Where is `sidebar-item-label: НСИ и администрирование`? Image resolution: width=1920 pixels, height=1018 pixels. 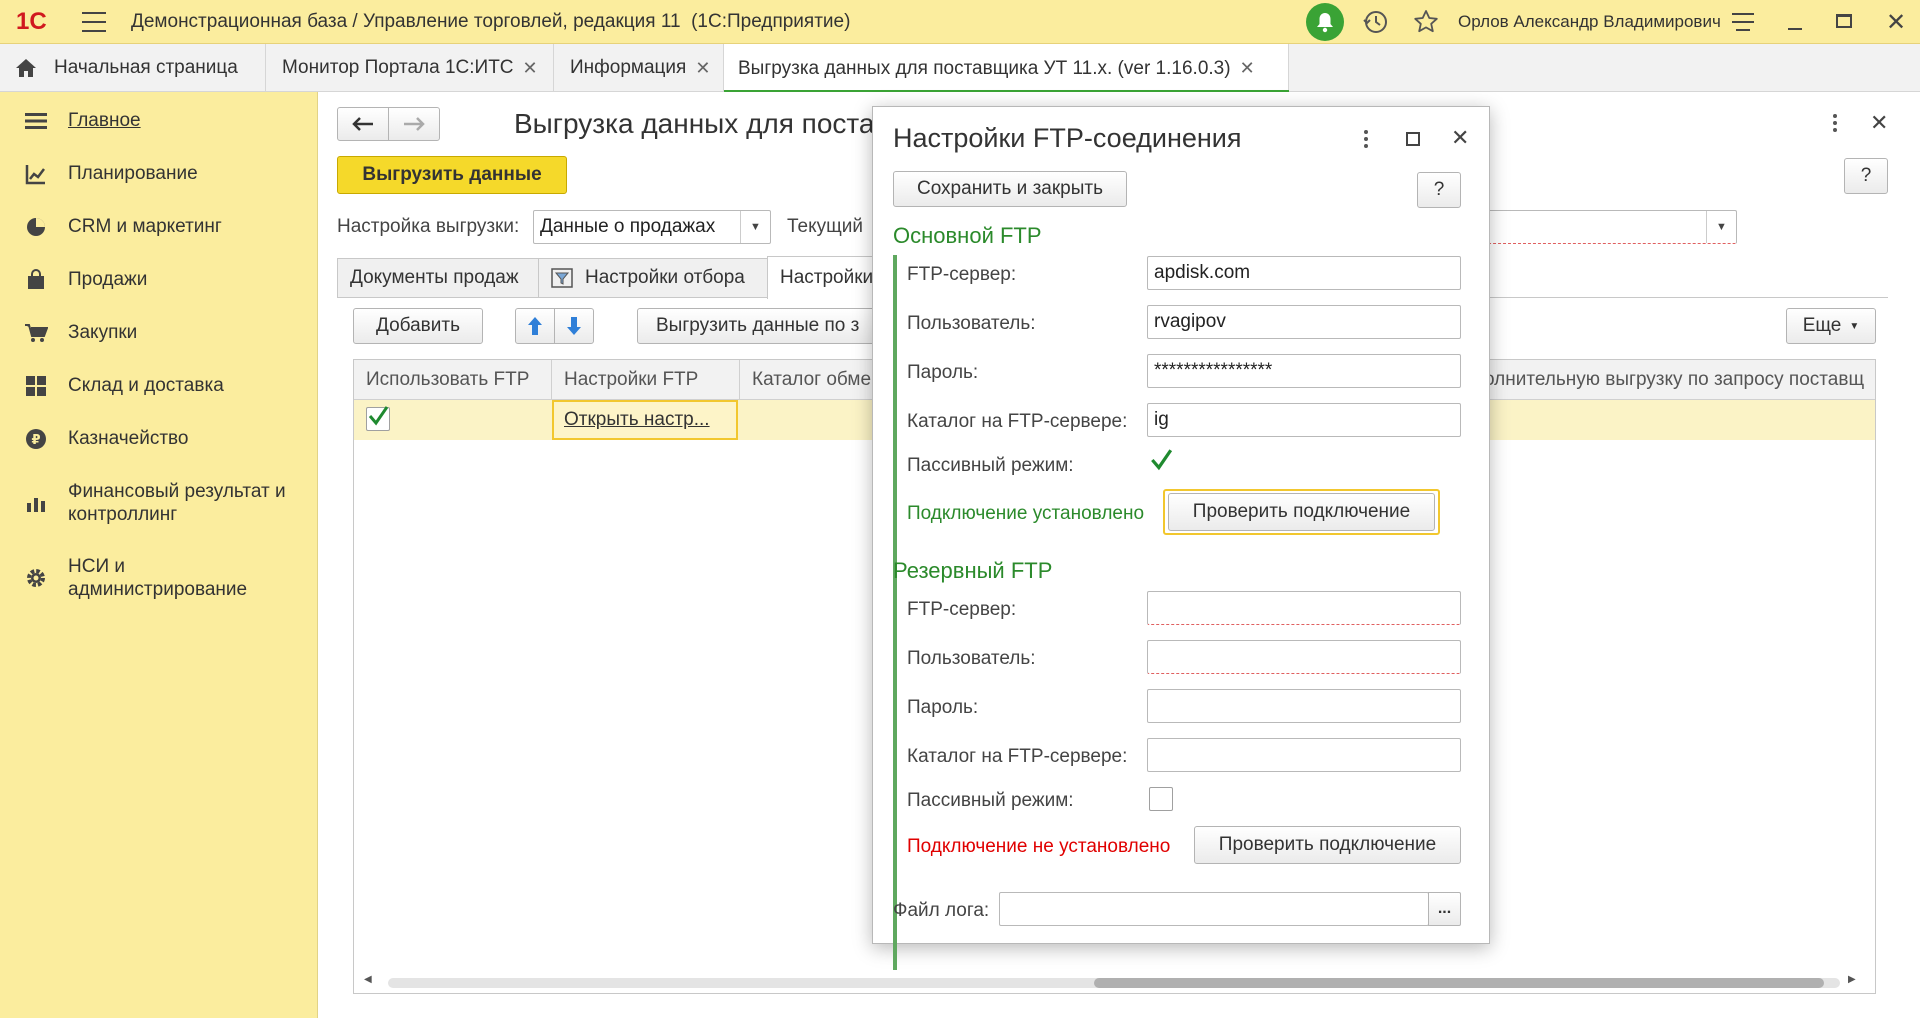 sidebar-item-label: НСИ и администрирование is located at coordinates (158, 578).